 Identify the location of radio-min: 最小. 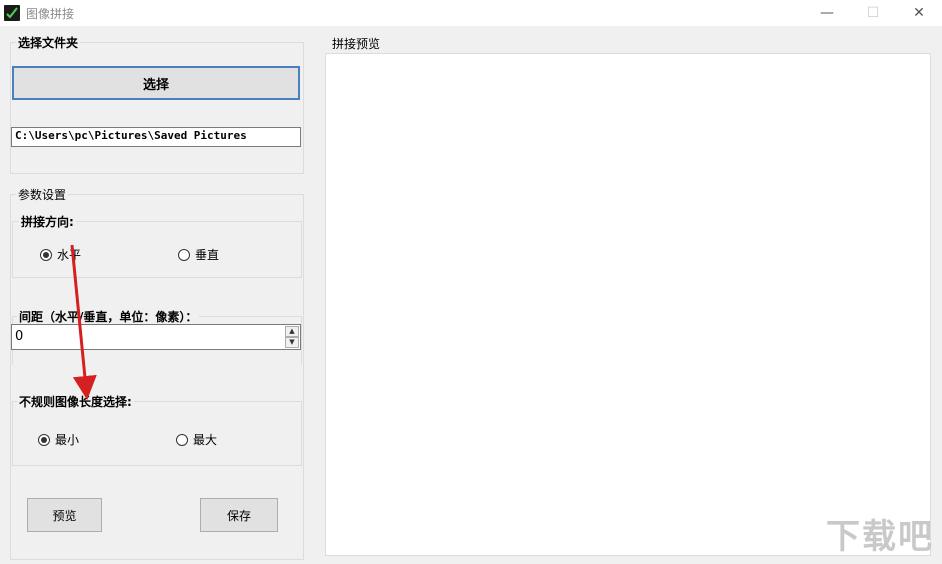
(58, 439).